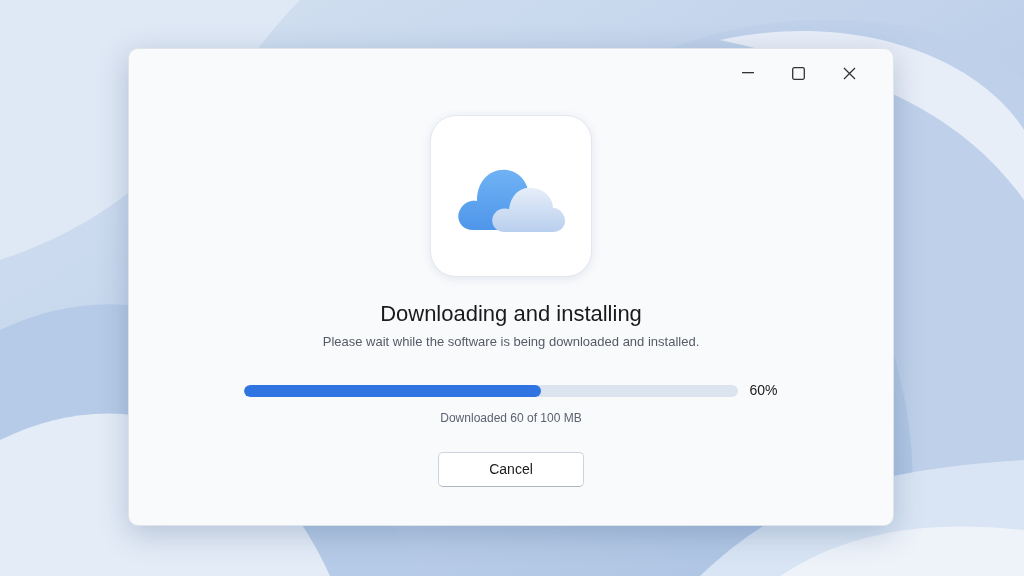 Image resolution: width=1024 pixels, height=576 pixels. Describe the element at coordinates (511, 469) in the screenshot. I see `cancel-button: Cancel` at that location.